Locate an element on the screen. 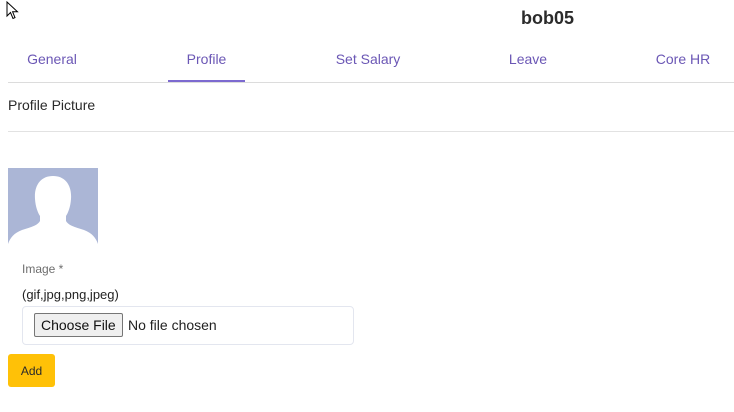 This screenshot has width=734, height=412. section-title: Profile Picture is located at coordinates (52, 105).